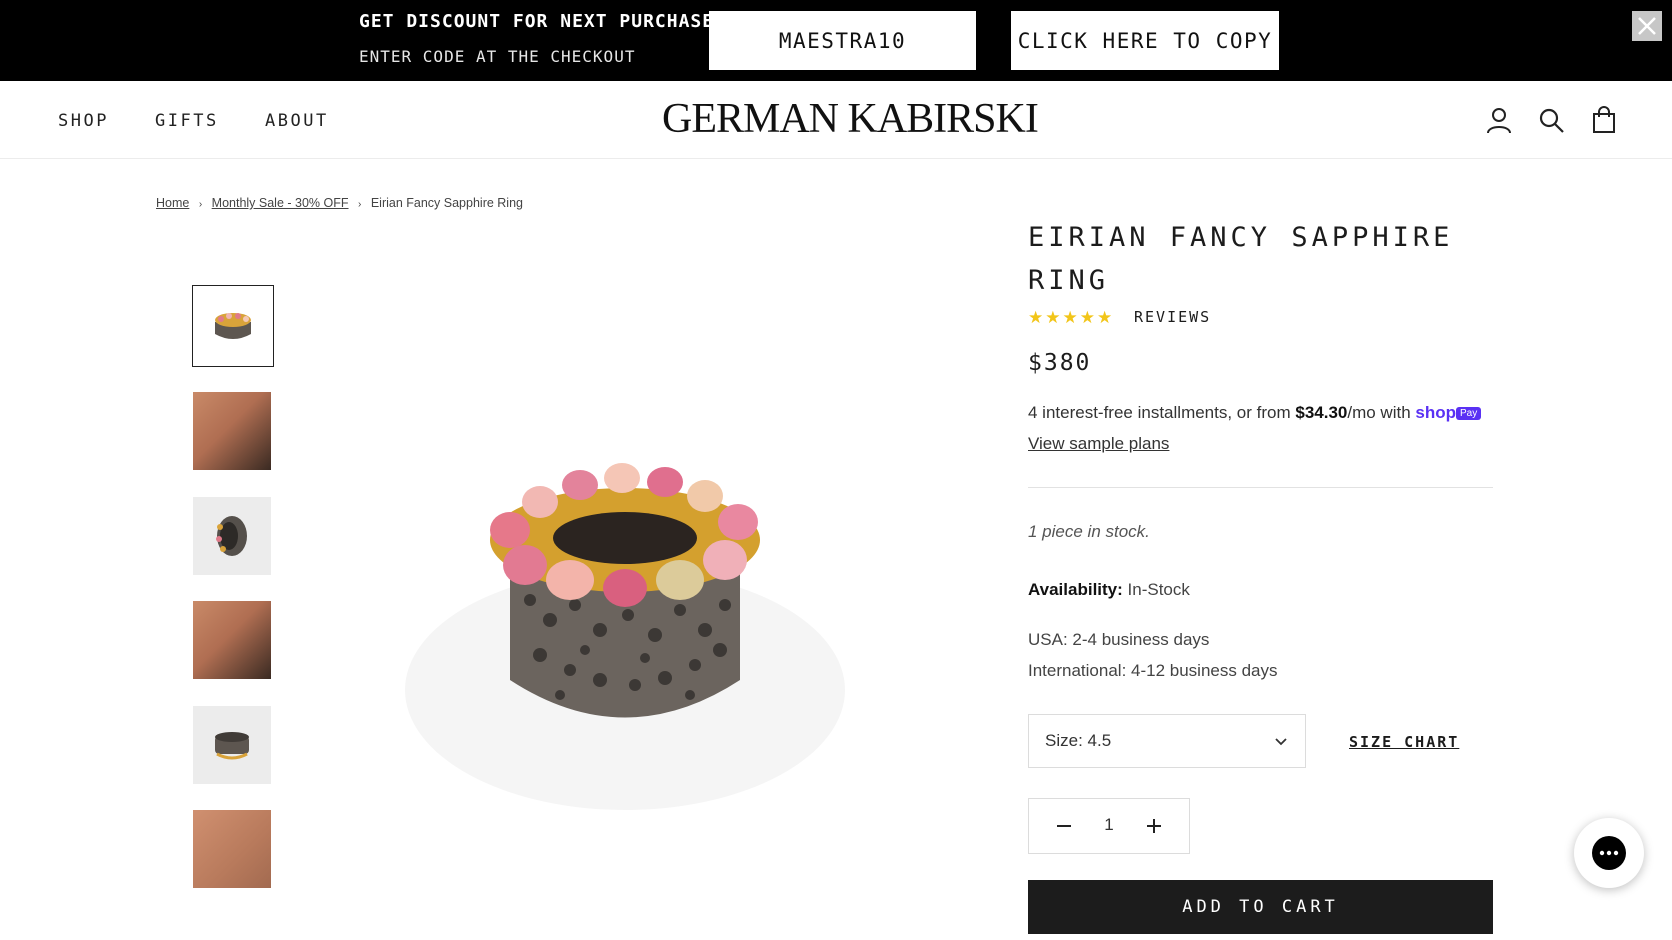  I want to click on size-chart-link: SIZE CHART, so click(1404, 742).